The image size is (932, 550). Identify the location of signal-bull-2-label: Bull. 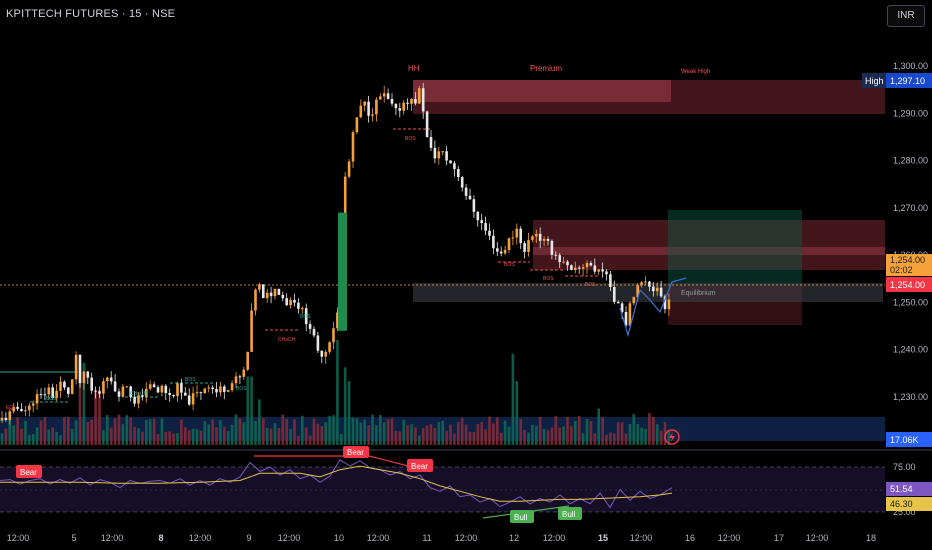
(569, 514).